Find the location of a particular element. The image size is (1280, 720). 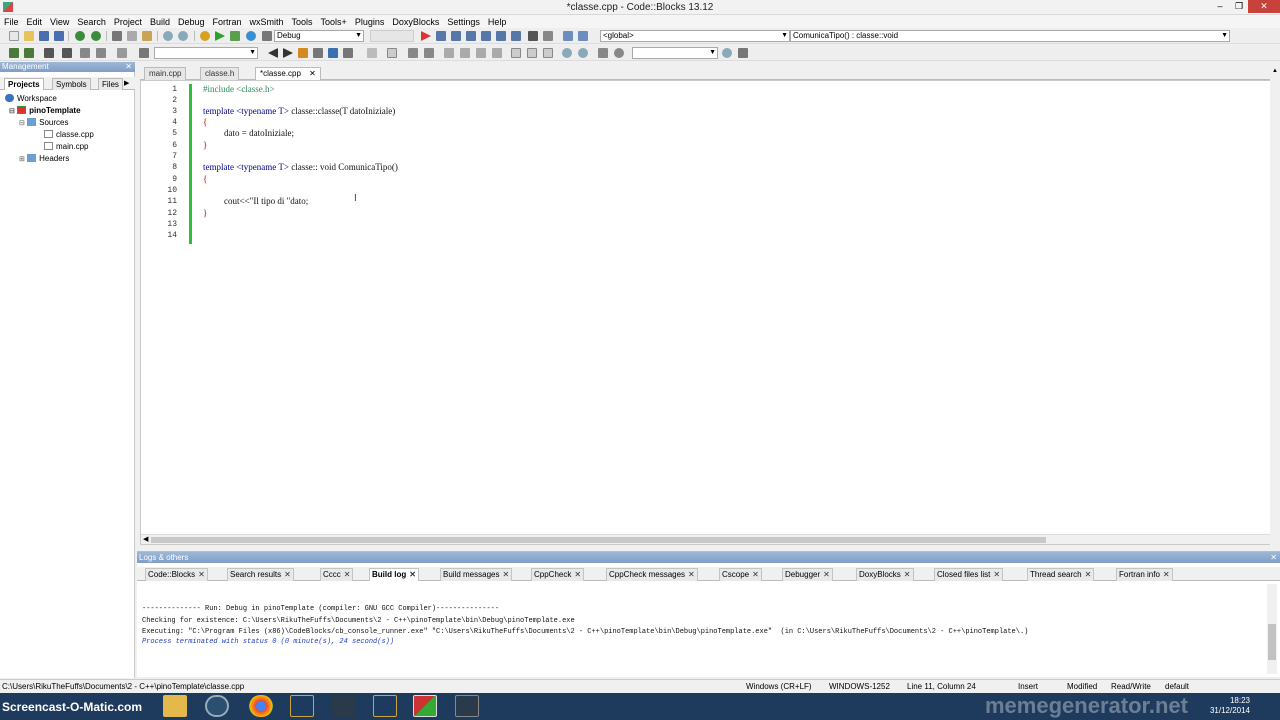

next-bookmark-icon is located at coordinates (288, 53).